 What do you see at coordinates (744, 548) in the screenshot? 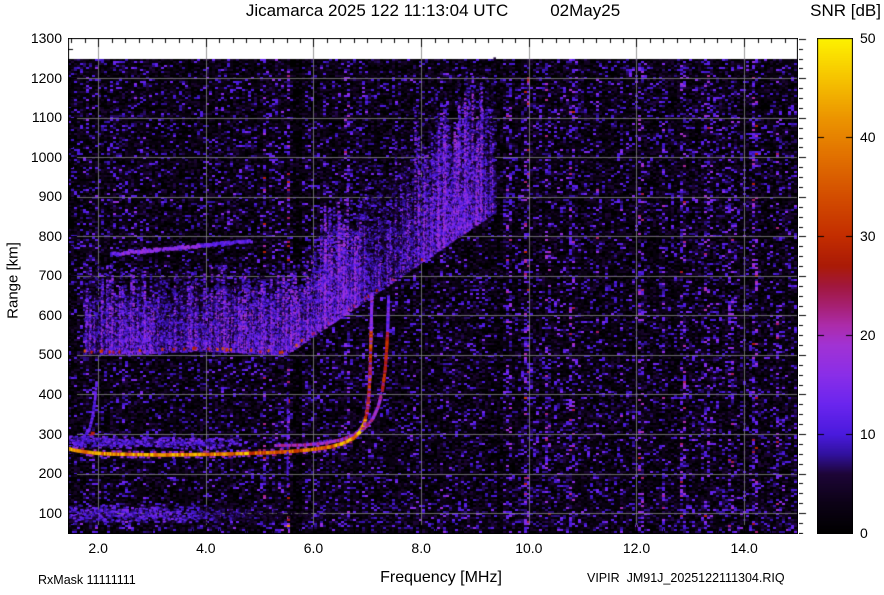
I see `x-tick-label: 14.0` at bounding box center [744, 548].